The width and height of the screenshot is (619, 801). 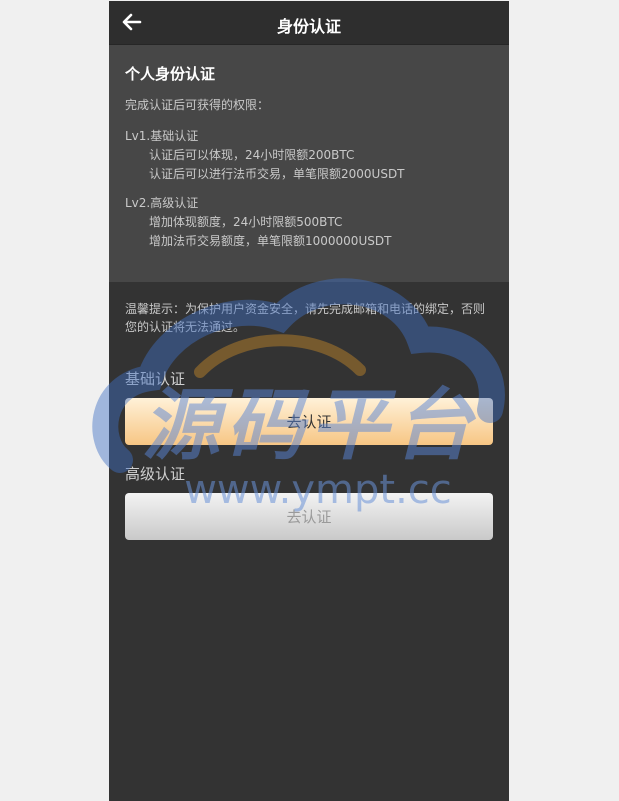 I want to click on page-title: 身份认证, so click(x=308, y=26).